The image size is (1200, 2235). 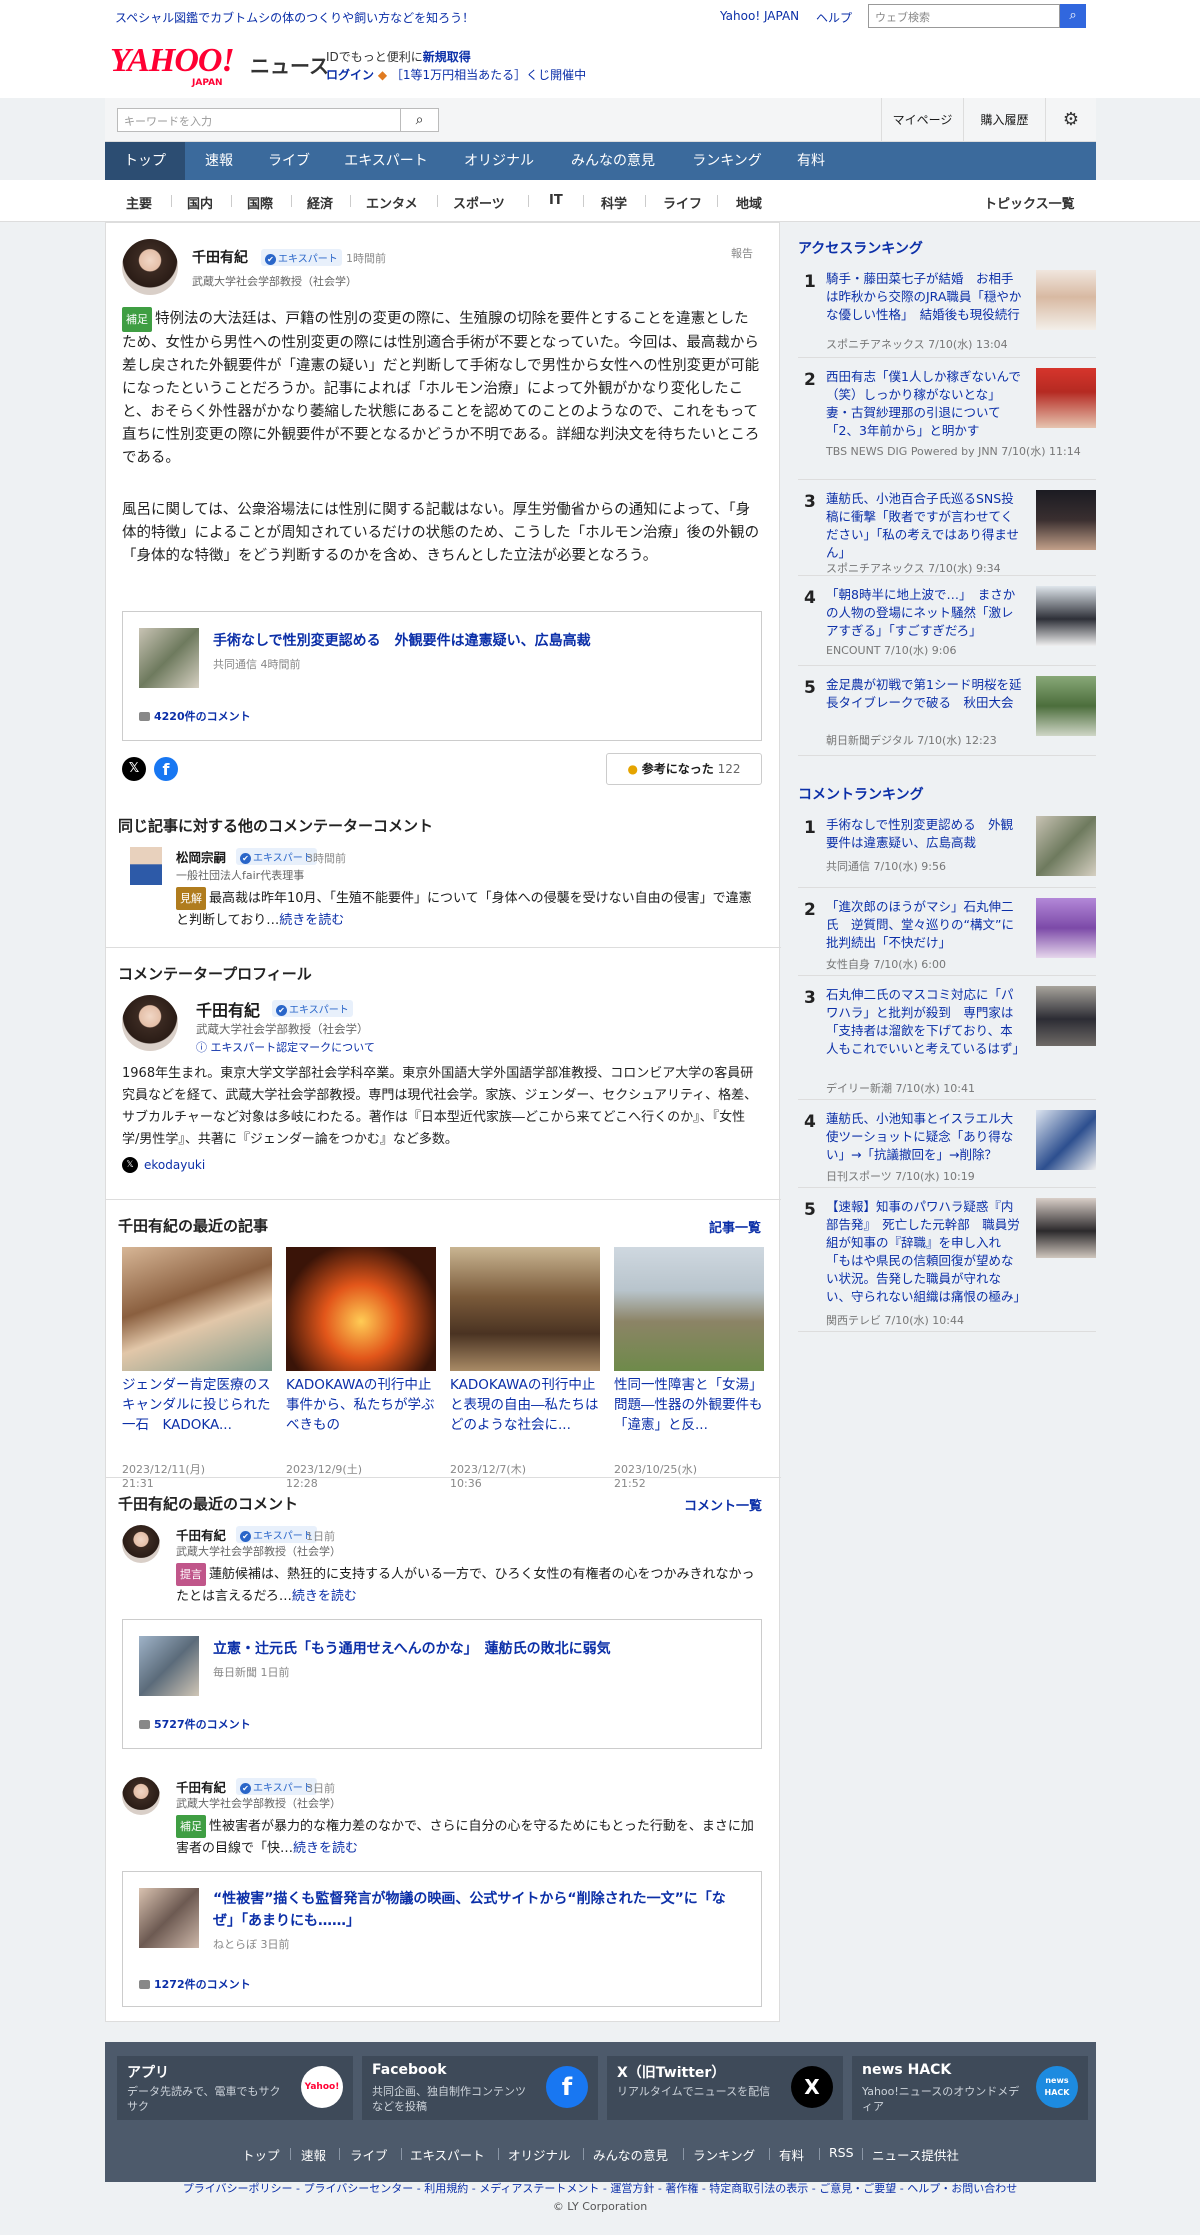 I want to click on subnav-main: 主要, so click(x=139, y=202).